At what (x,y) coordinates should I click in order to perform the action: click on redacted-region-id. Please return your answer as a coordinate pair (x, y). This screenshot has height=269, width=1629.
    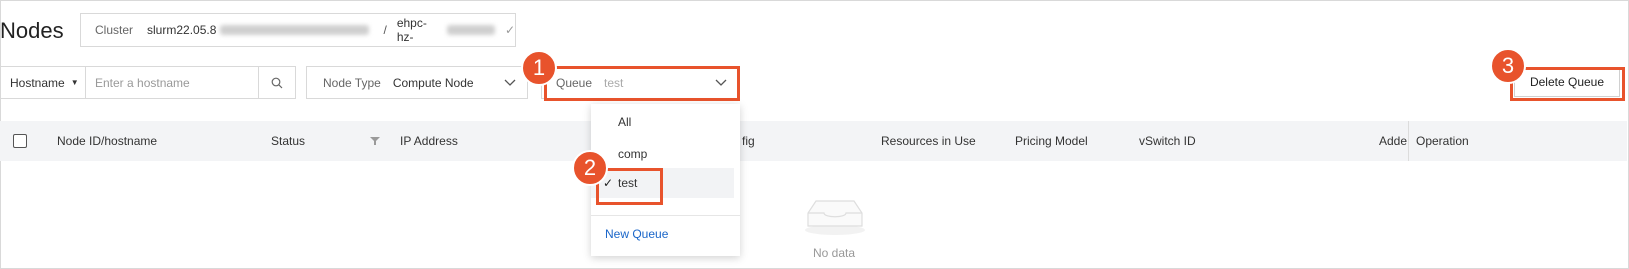
    Looking at the image, I should click on (471, 30).